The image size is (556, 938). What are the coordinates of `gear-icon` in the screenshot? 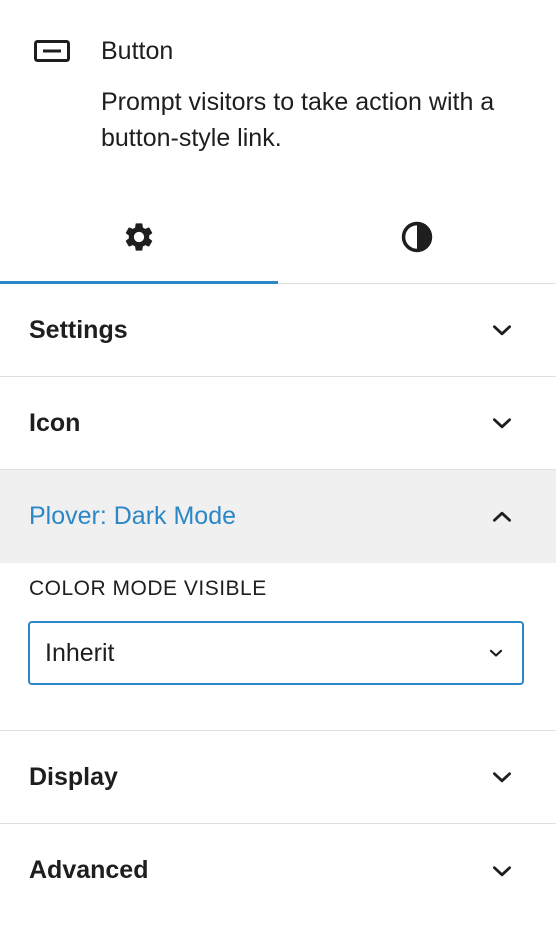 It's located at (139, 236).